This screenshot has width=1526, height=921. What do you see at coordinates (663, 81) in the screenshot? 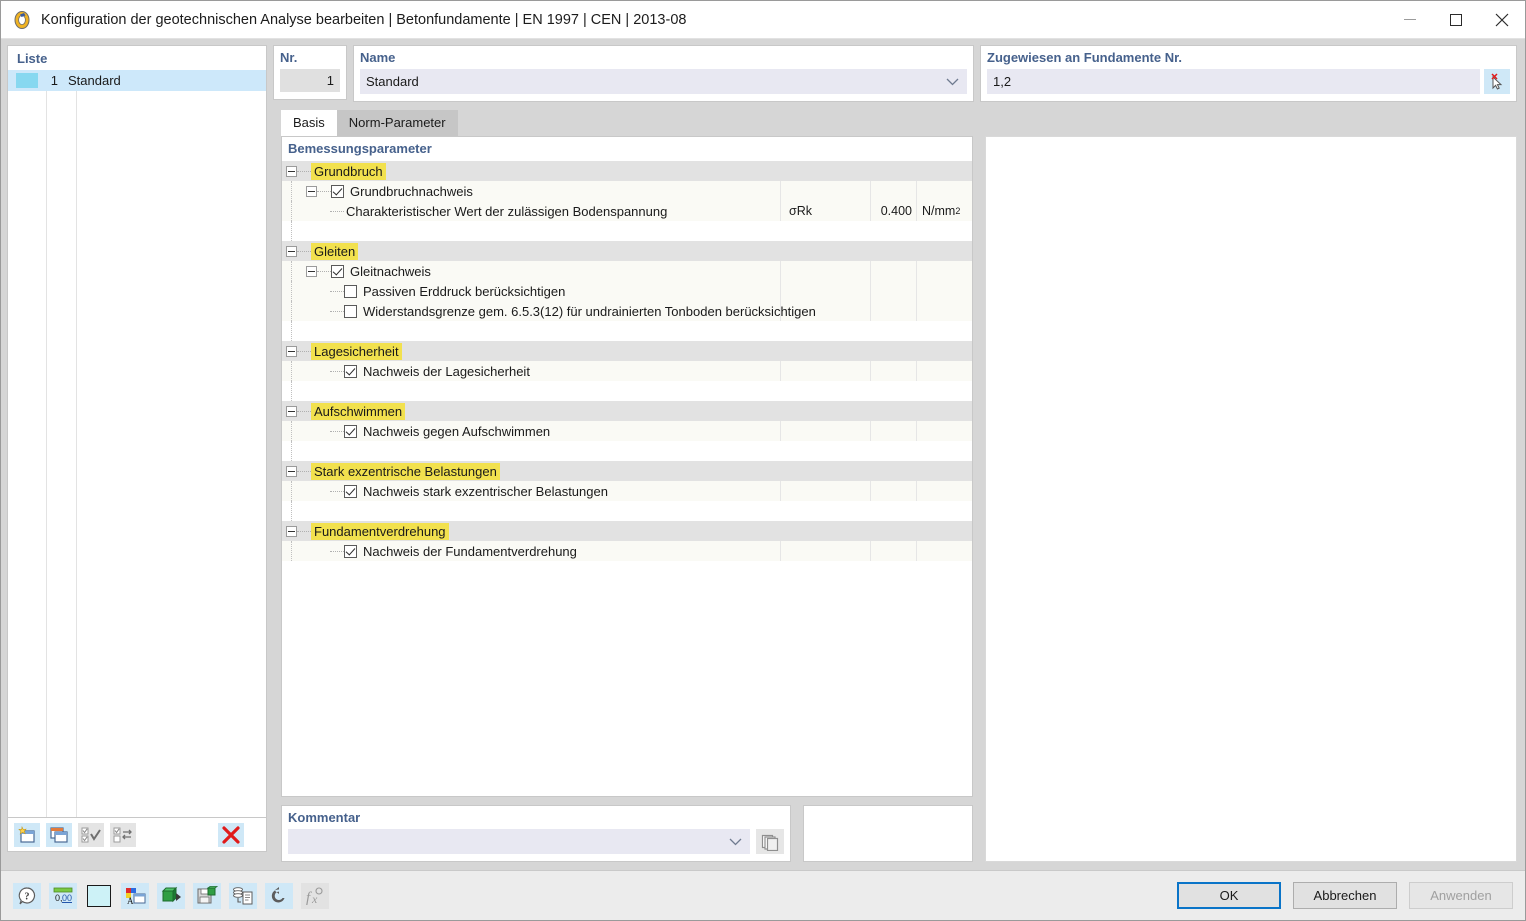
I see `name-combobox: Standard` at bounding box center [663, 81].